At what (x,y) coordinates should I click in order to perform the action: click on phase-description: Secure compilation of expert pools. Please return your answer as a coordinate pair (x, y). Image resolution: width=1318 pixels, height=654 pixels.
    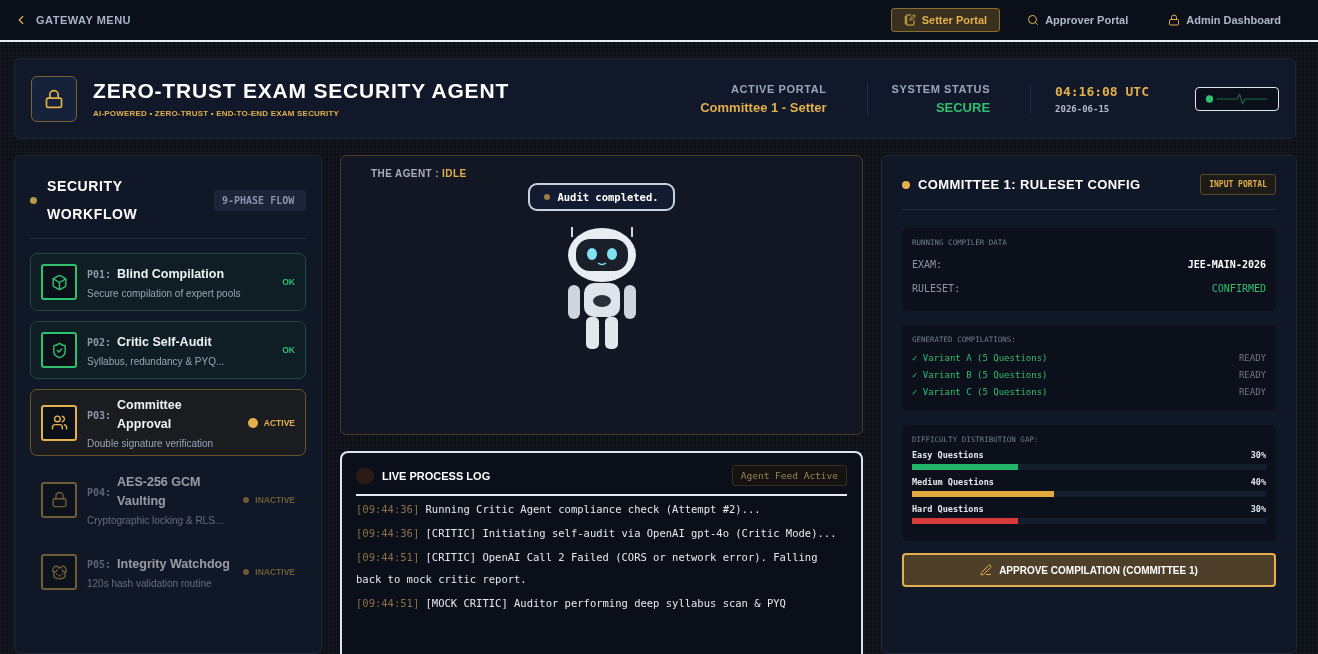
    Looking at the image, I should click on (164, 293).